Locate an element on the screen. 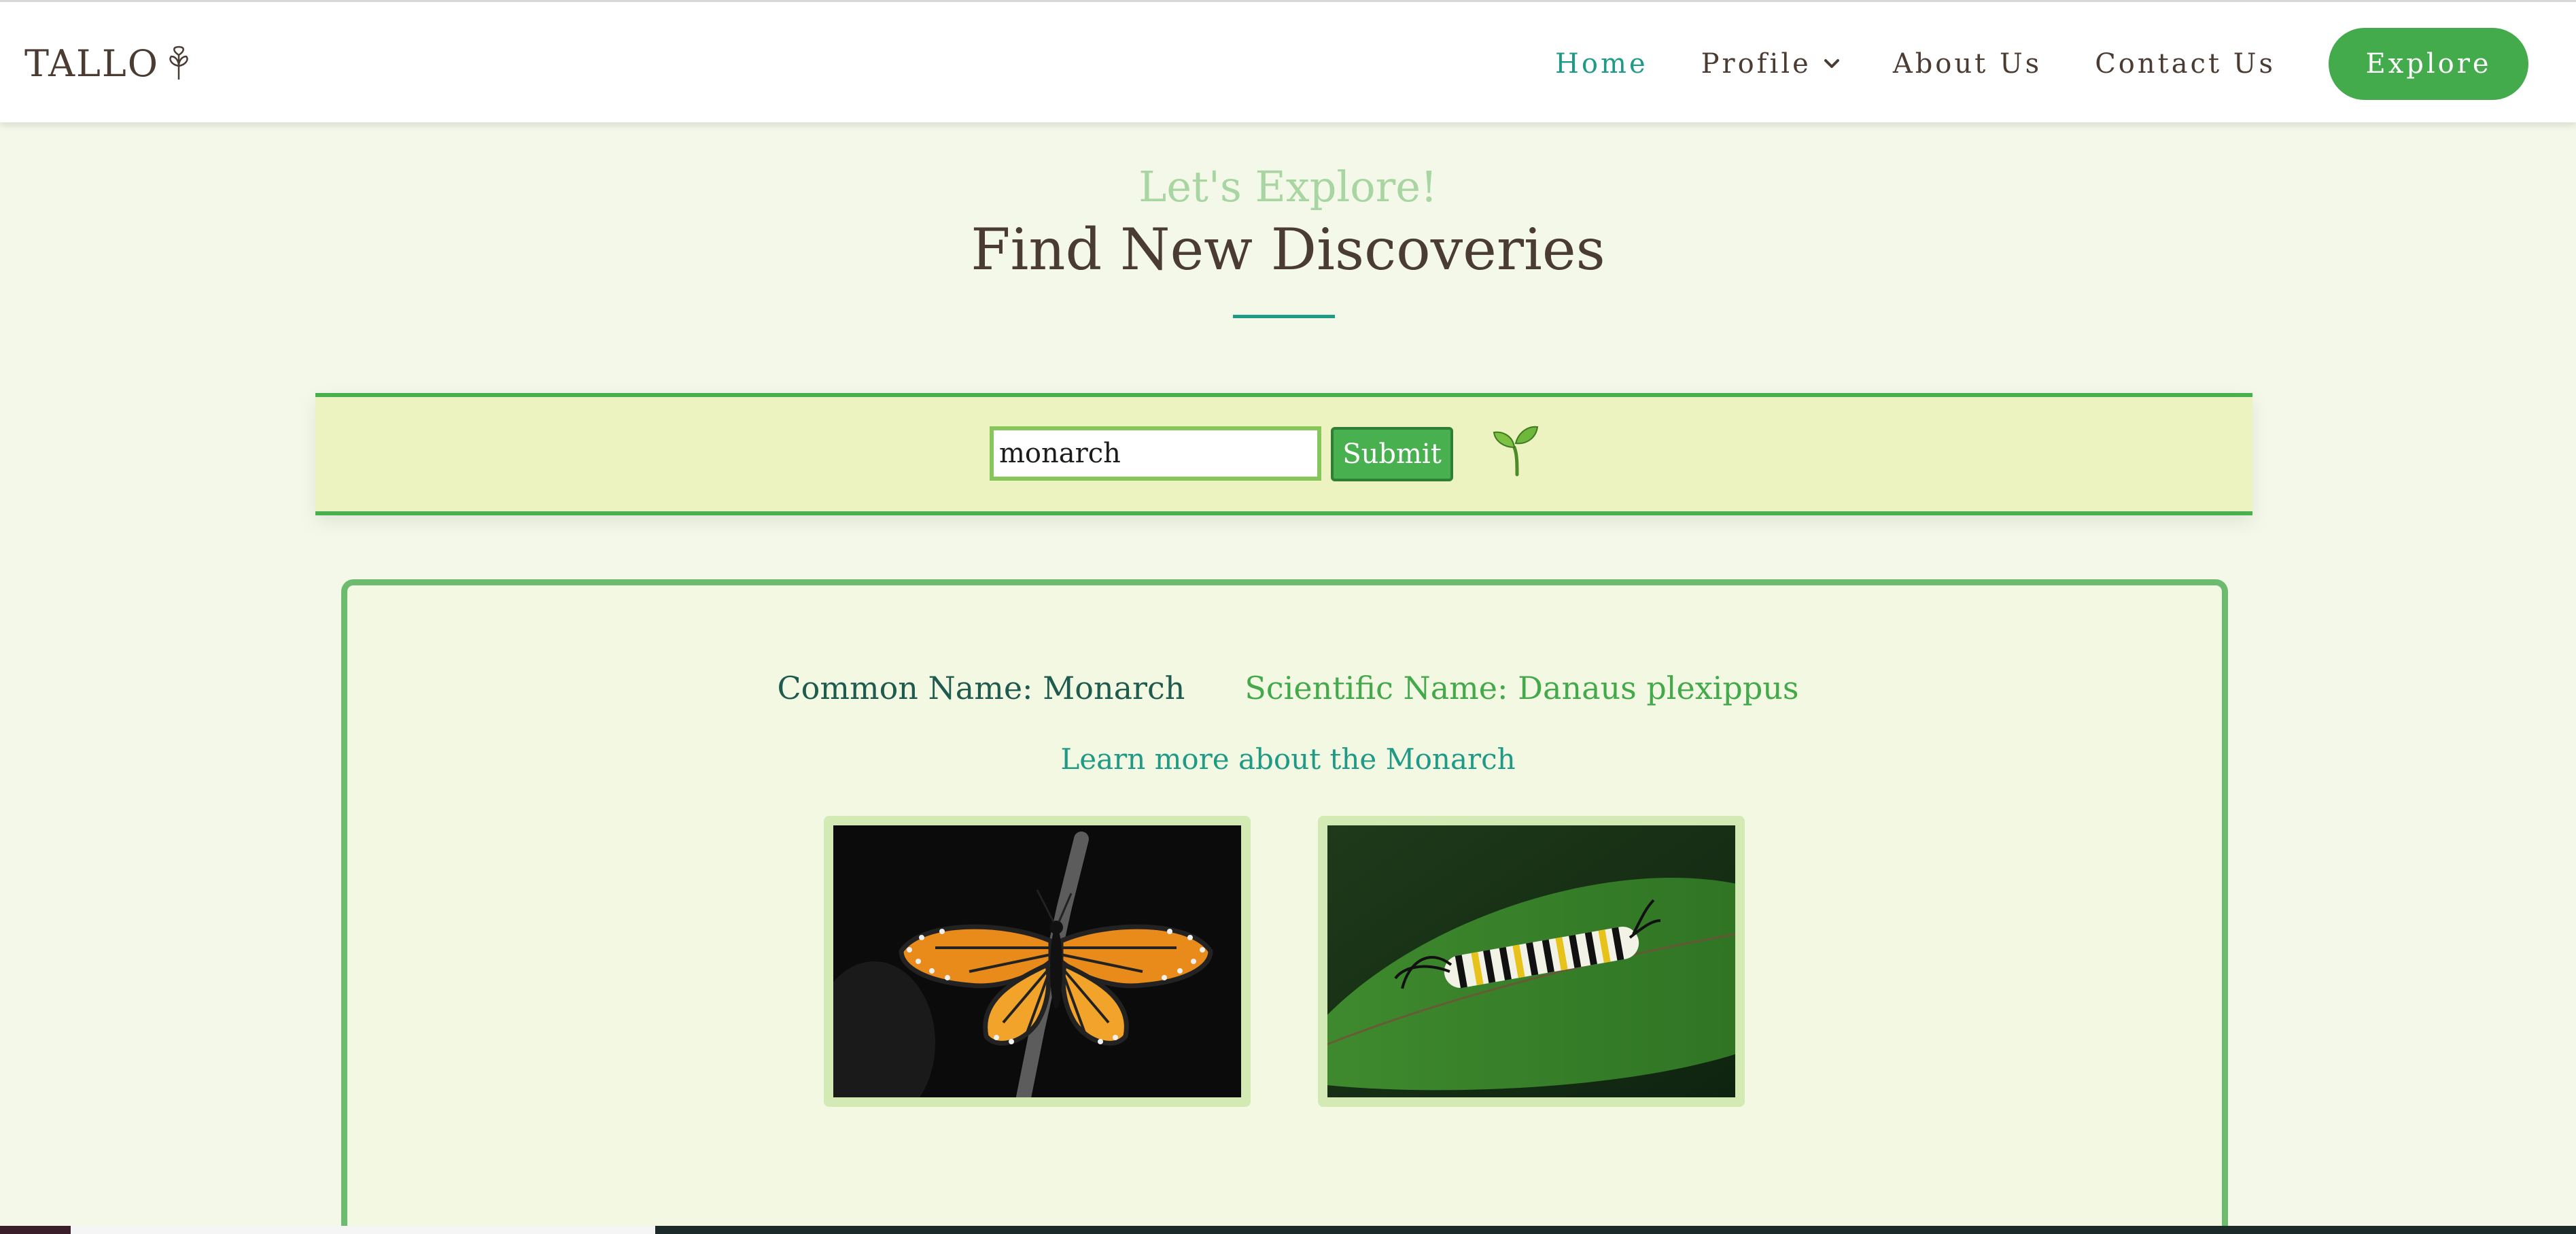 The image size is (2576, 1234). chevron-down-icon is located at coordinates (1831, 63).